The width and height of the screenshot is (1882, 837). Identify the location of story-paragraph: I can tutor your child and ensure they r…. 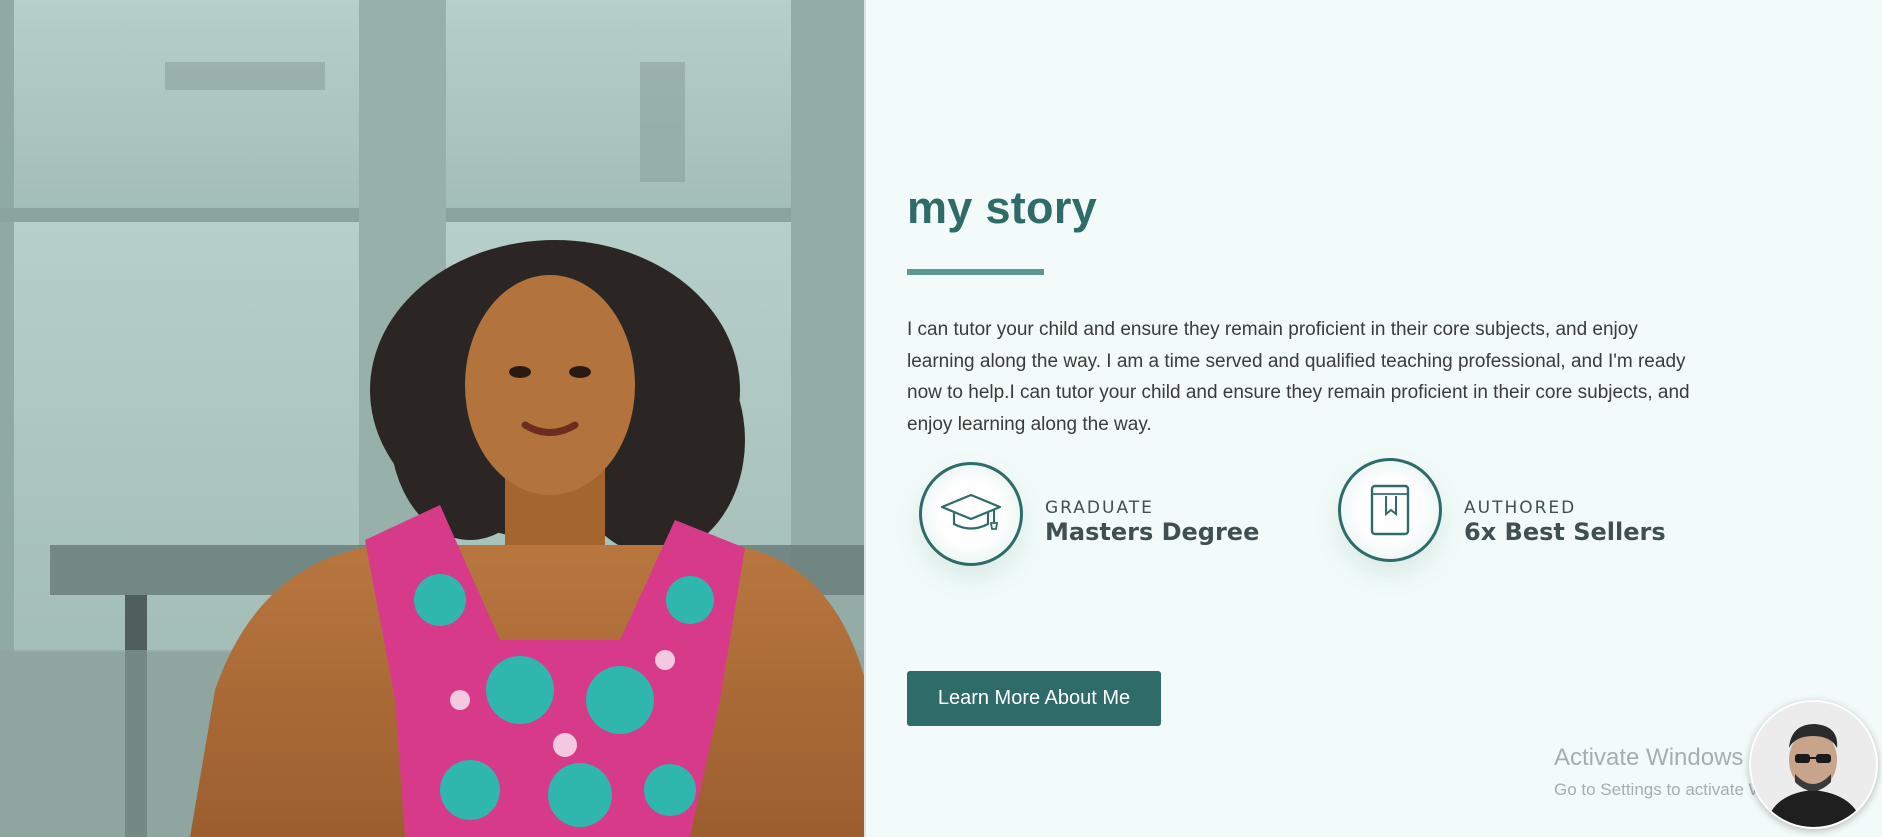
(1298, 377).